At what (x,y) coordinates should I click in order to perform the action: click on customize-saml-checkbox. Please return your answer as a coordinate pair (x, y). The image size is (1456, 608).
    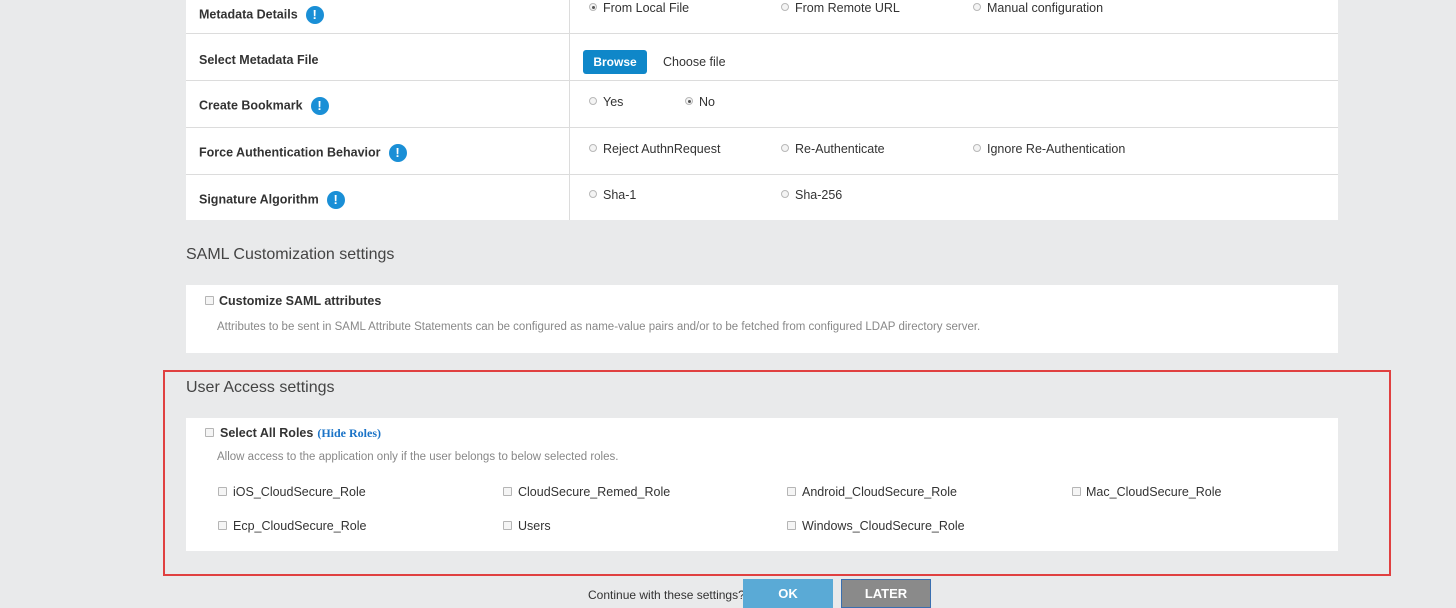
    Looking at the image, I should click on (209, 300).